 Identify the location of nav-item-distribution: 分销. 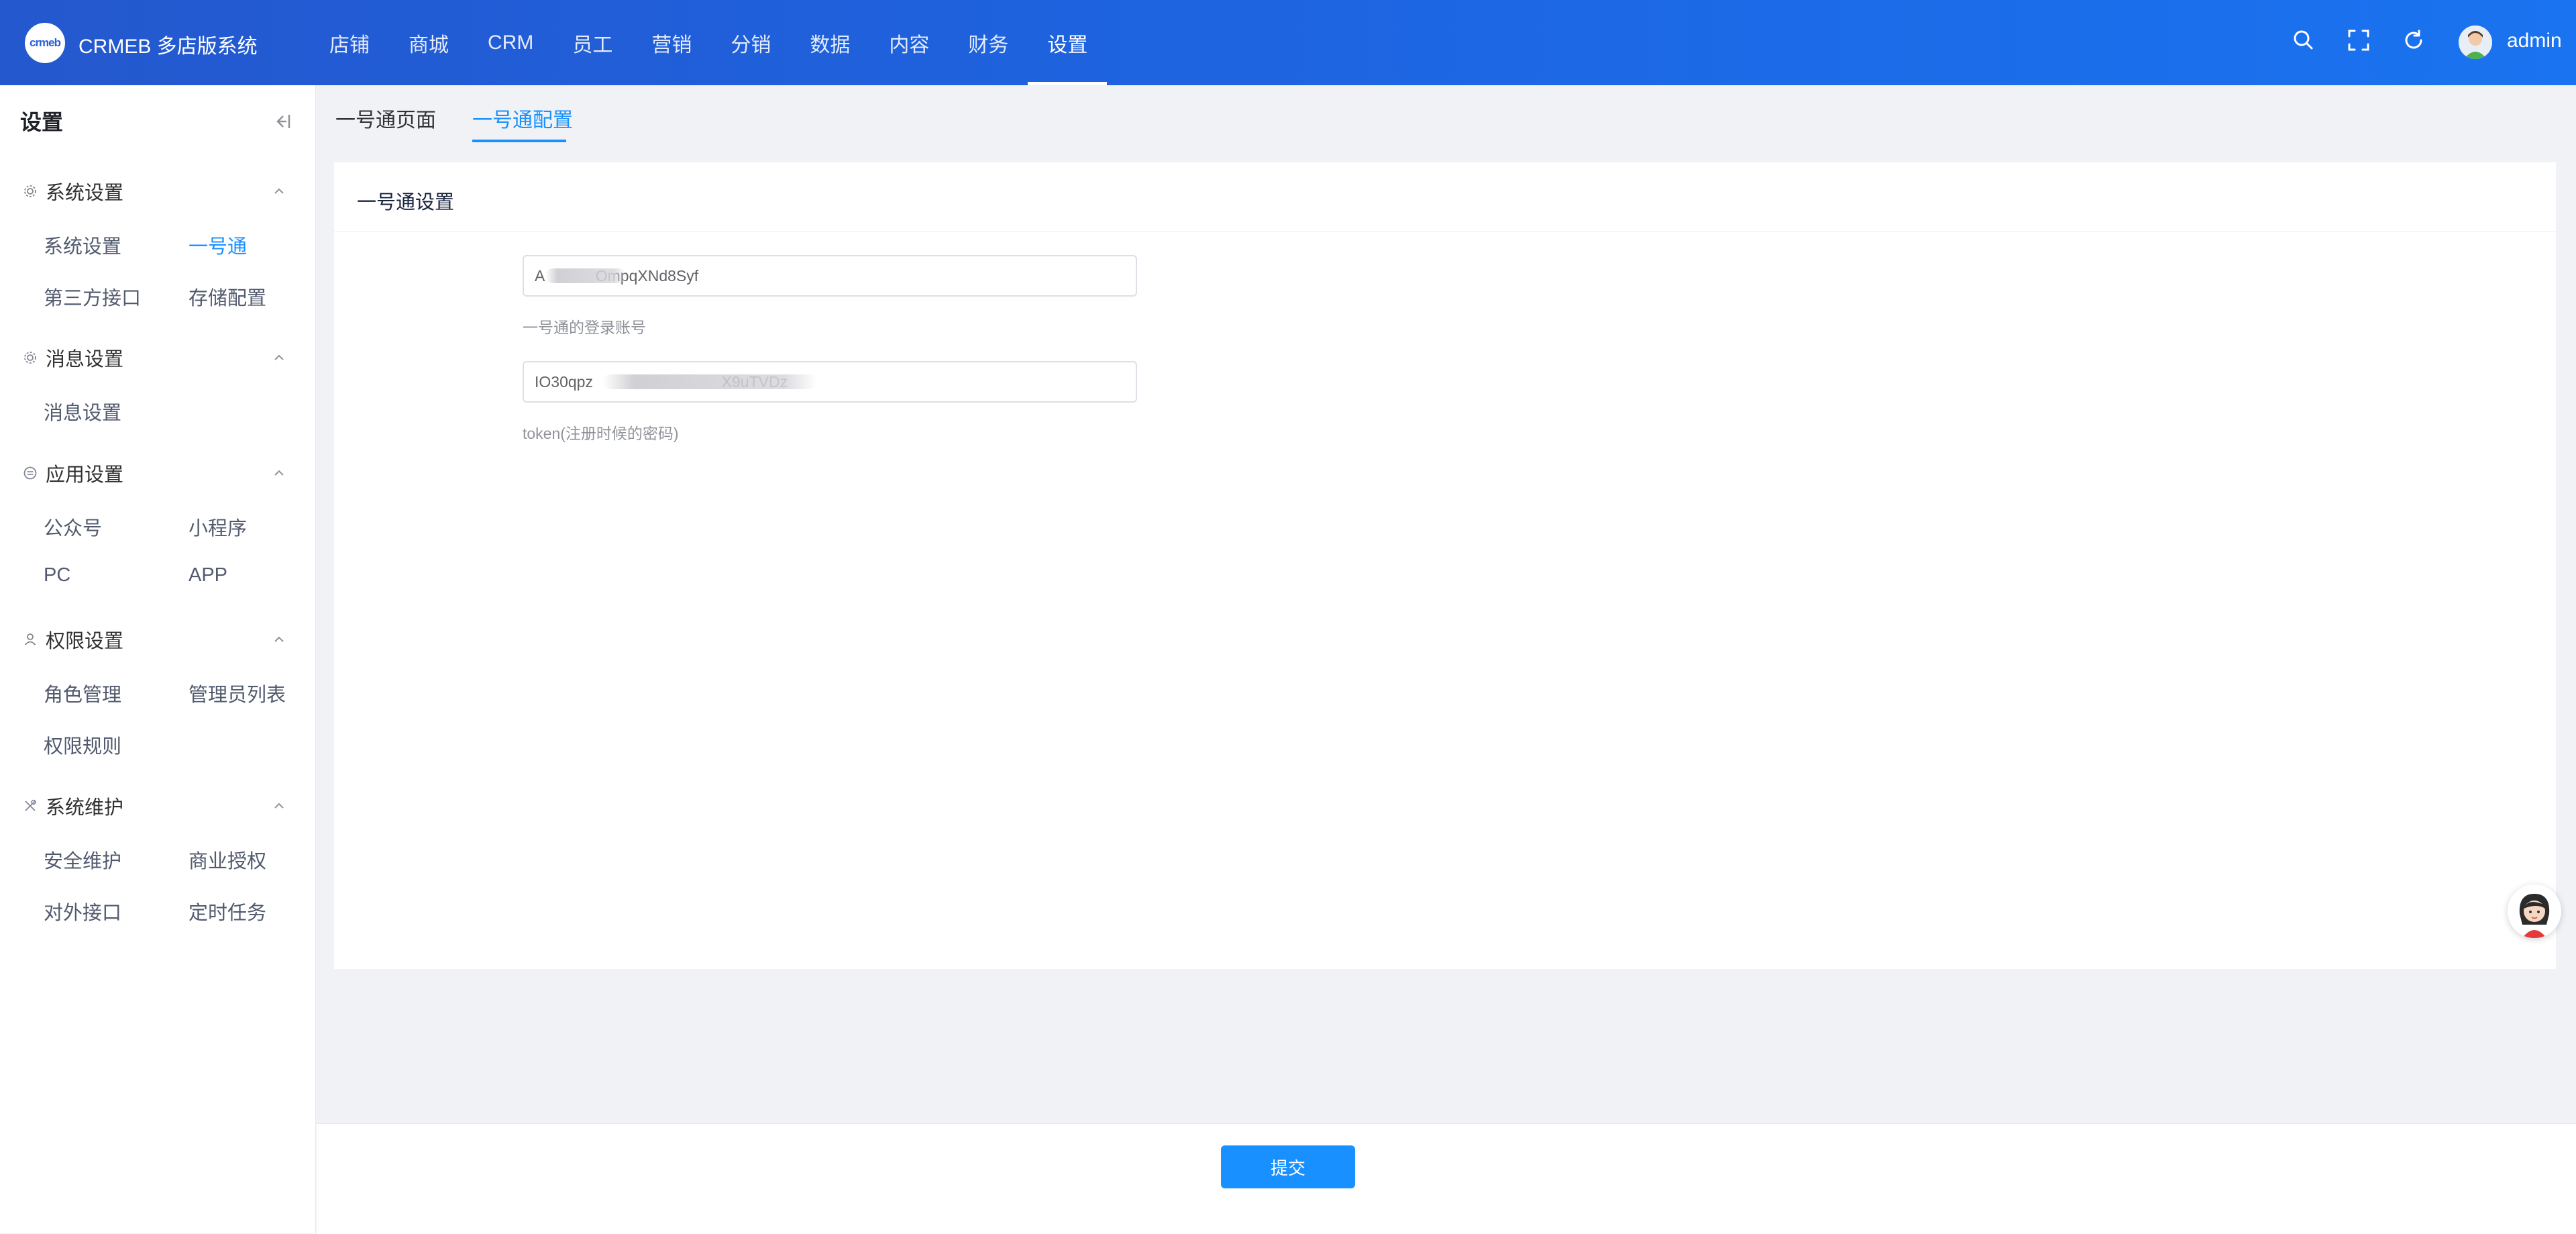
(750, 42).